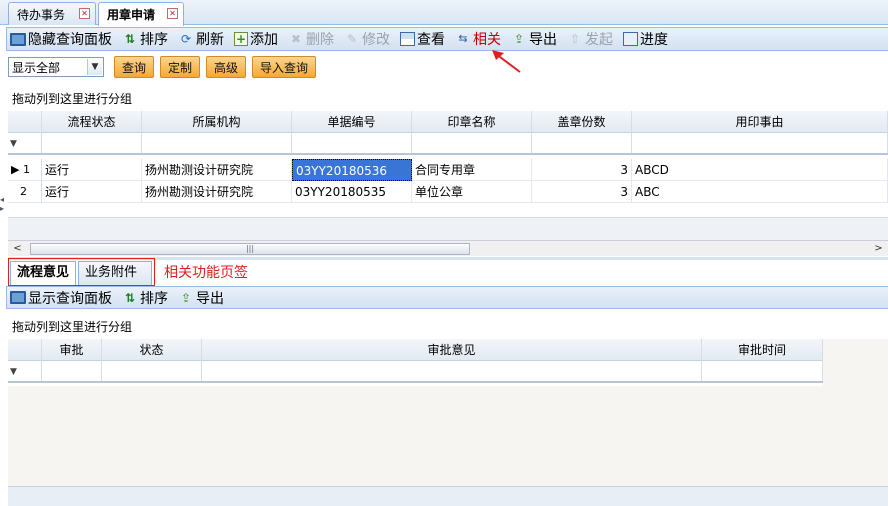 The height and width of the screenshot is (506, 888). What do you see at coordinates (487, 40) in the screenshot?
I see `button-label: 相关` at bounding box center [487, 40].